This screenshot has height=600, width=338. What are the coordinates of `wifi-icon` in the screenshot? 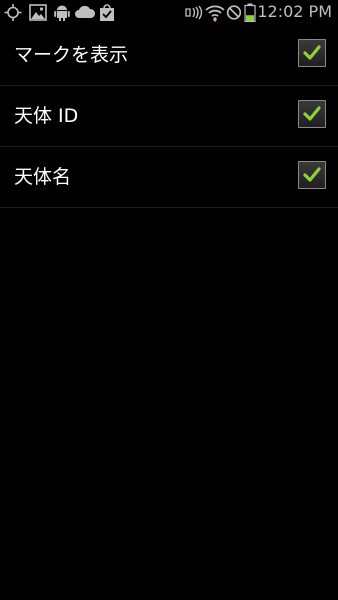 It's located at (215, 13).